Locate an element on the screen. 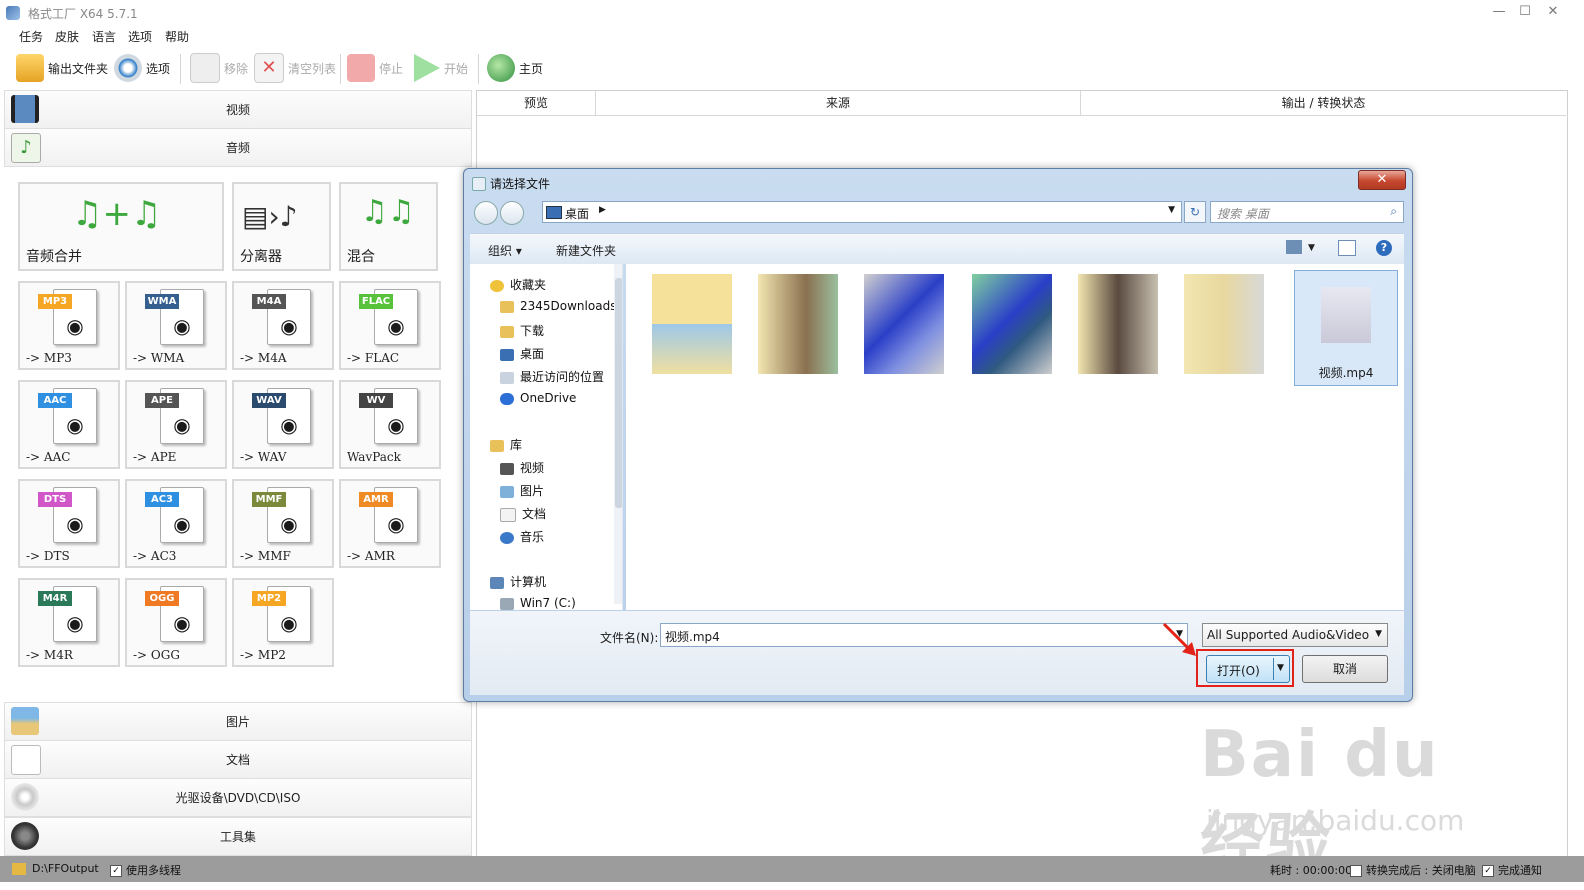  options-button: 选项 is located at coordinates (142, 68).